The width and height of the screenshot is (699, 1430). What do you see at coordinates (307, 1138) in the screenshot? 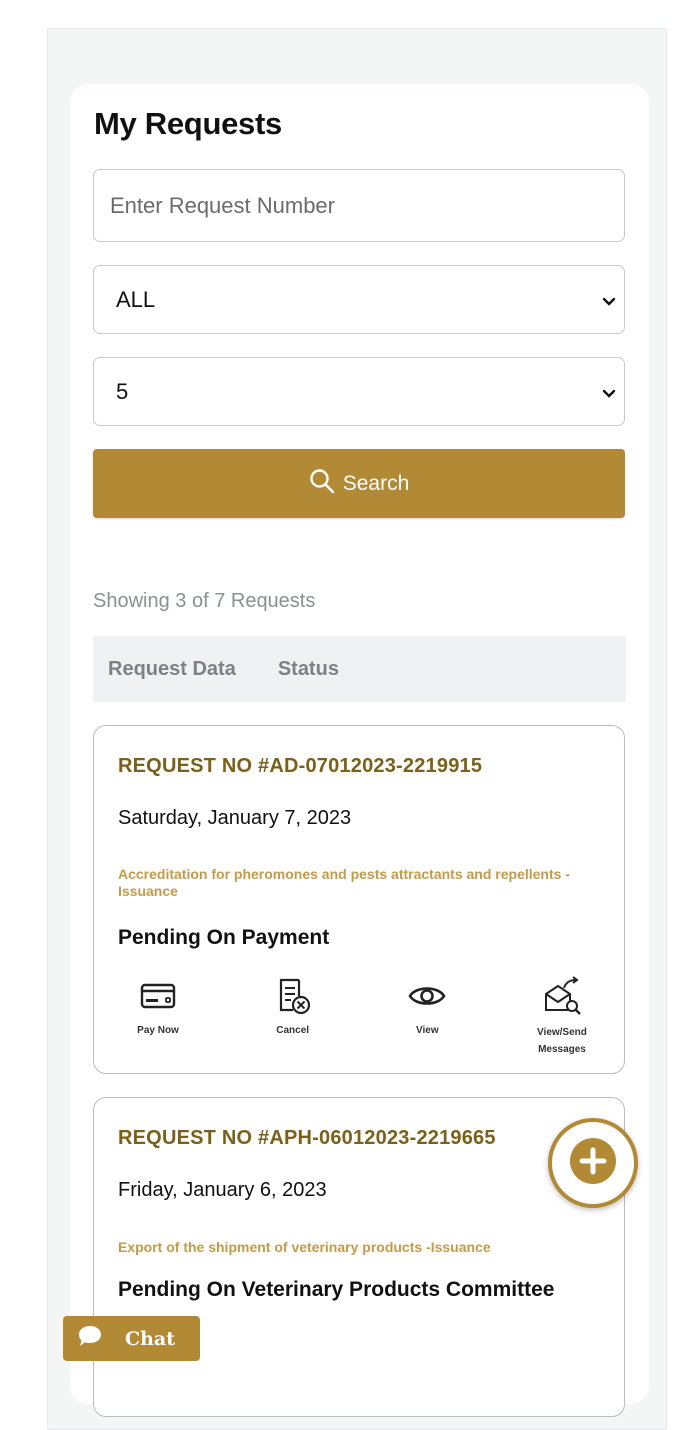
I see `request-number: REQUEST NO #APH-06012023-2219665` at bounding box center [307, 1138].